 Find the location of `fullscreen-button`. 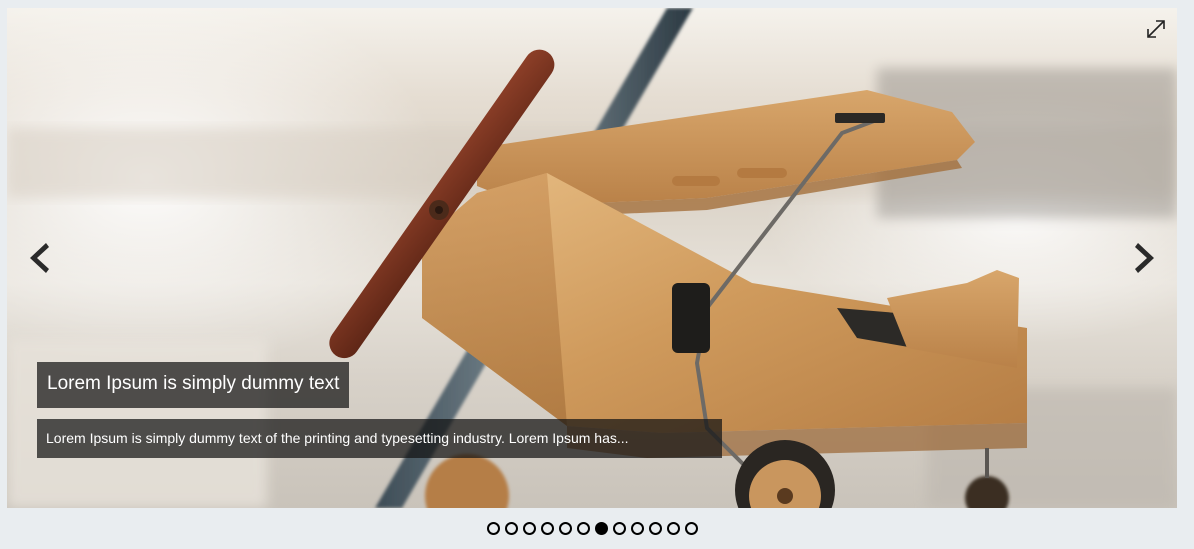

fullscreen-button is located at coordinates (1156, 29).